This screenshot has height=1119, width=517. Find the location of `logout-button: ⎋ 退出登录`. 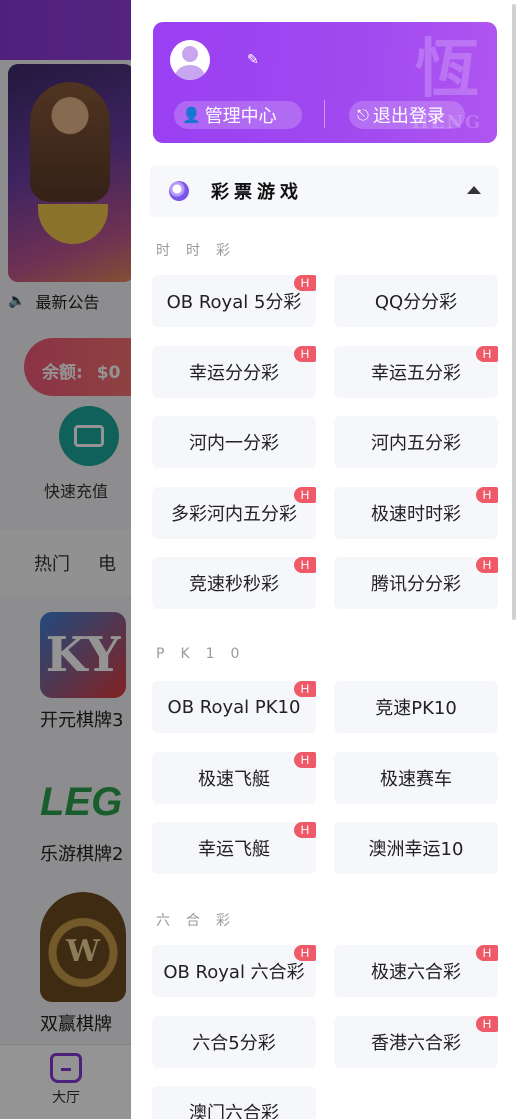

logout-button: ⎋ 退出登录 is located at coordinates (407, 115).